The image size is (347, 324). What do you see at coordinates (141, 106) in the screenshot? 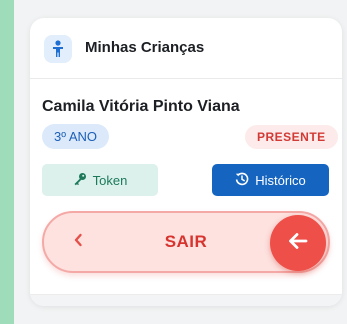
I see `child-name: Camila Vitória Pinto Viana` at bounding box center [141, 106].